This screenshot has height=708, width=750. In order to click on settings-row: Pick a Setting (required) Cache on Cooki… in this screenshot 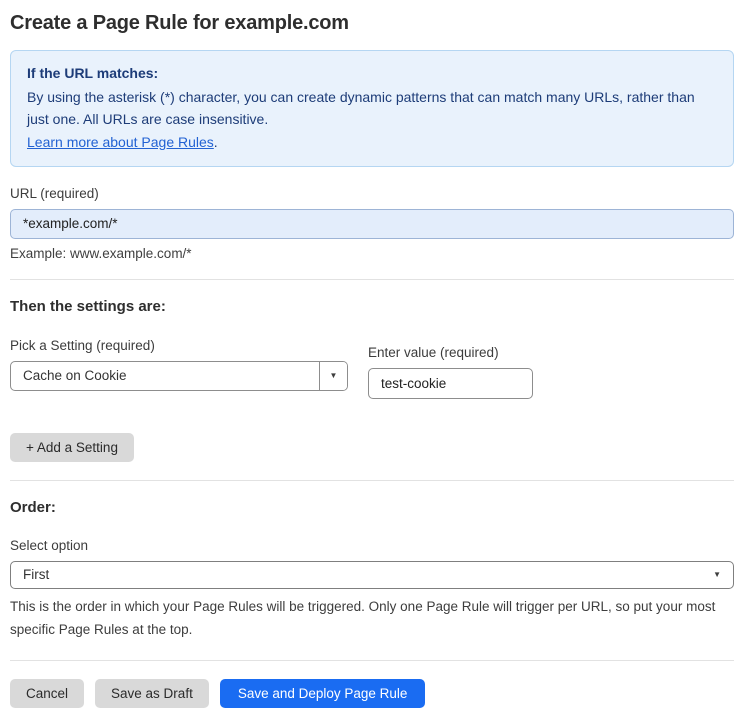, I will do `click(372, 368)`.